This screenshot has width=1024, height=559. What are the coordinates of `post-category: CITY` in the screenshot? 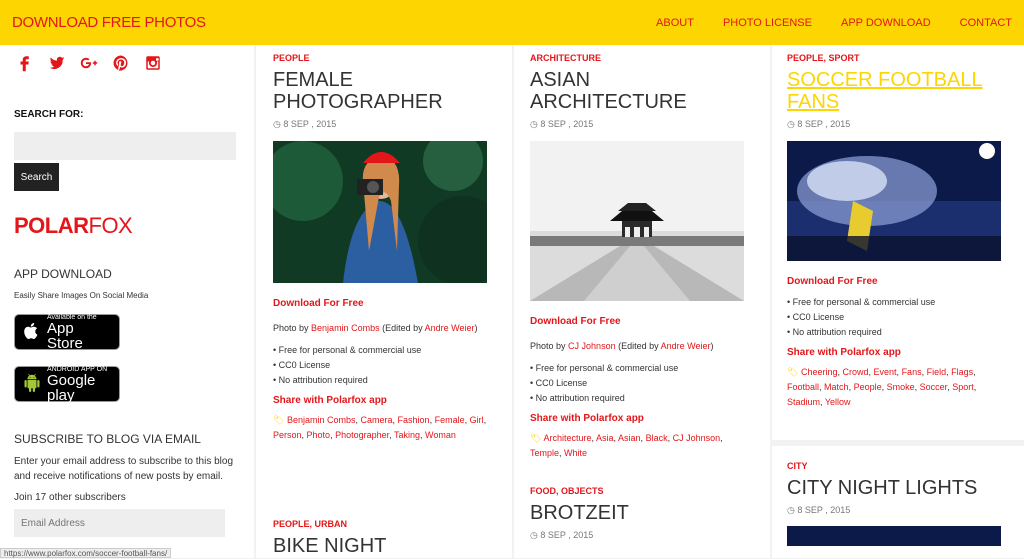 It's located at (897, 466).